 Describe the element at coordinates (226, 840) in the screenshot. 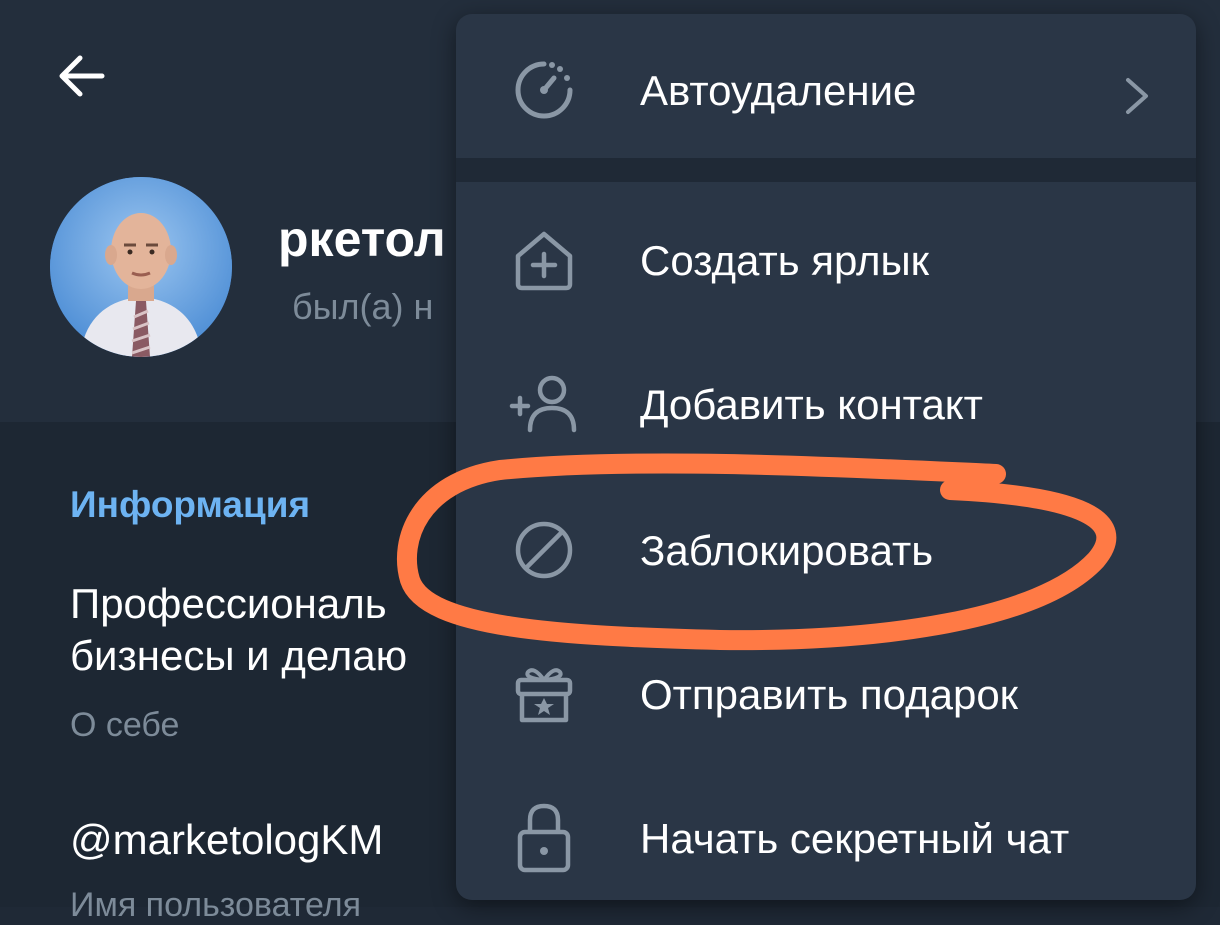

I see `username-value: @marketologKM` at that location.